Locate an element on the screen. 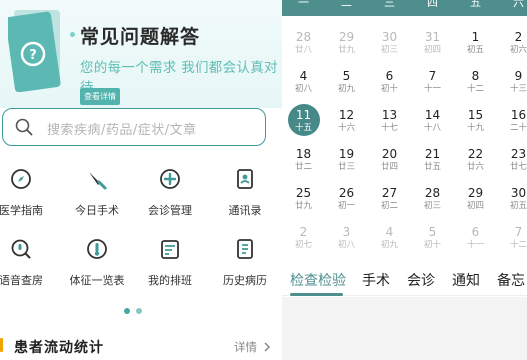  day-number: 28 is located at coordinates (303, 37).